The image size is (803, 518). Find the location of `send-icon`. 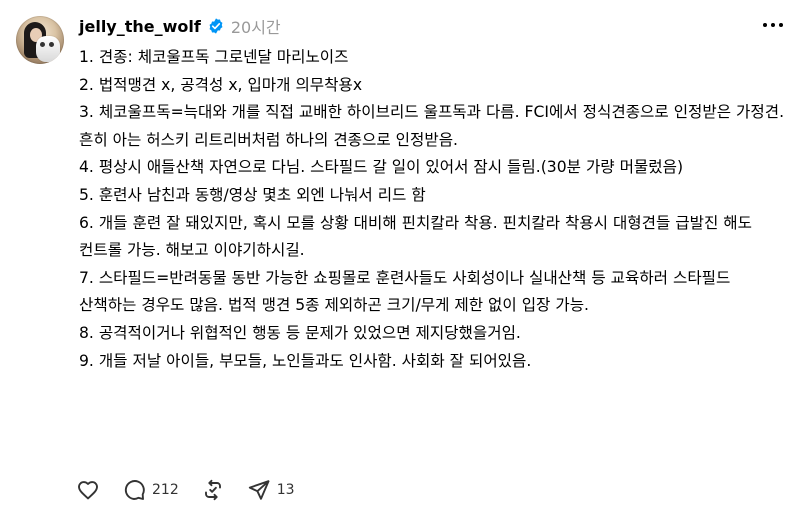

send-icon is located at coordinates (259, 490).